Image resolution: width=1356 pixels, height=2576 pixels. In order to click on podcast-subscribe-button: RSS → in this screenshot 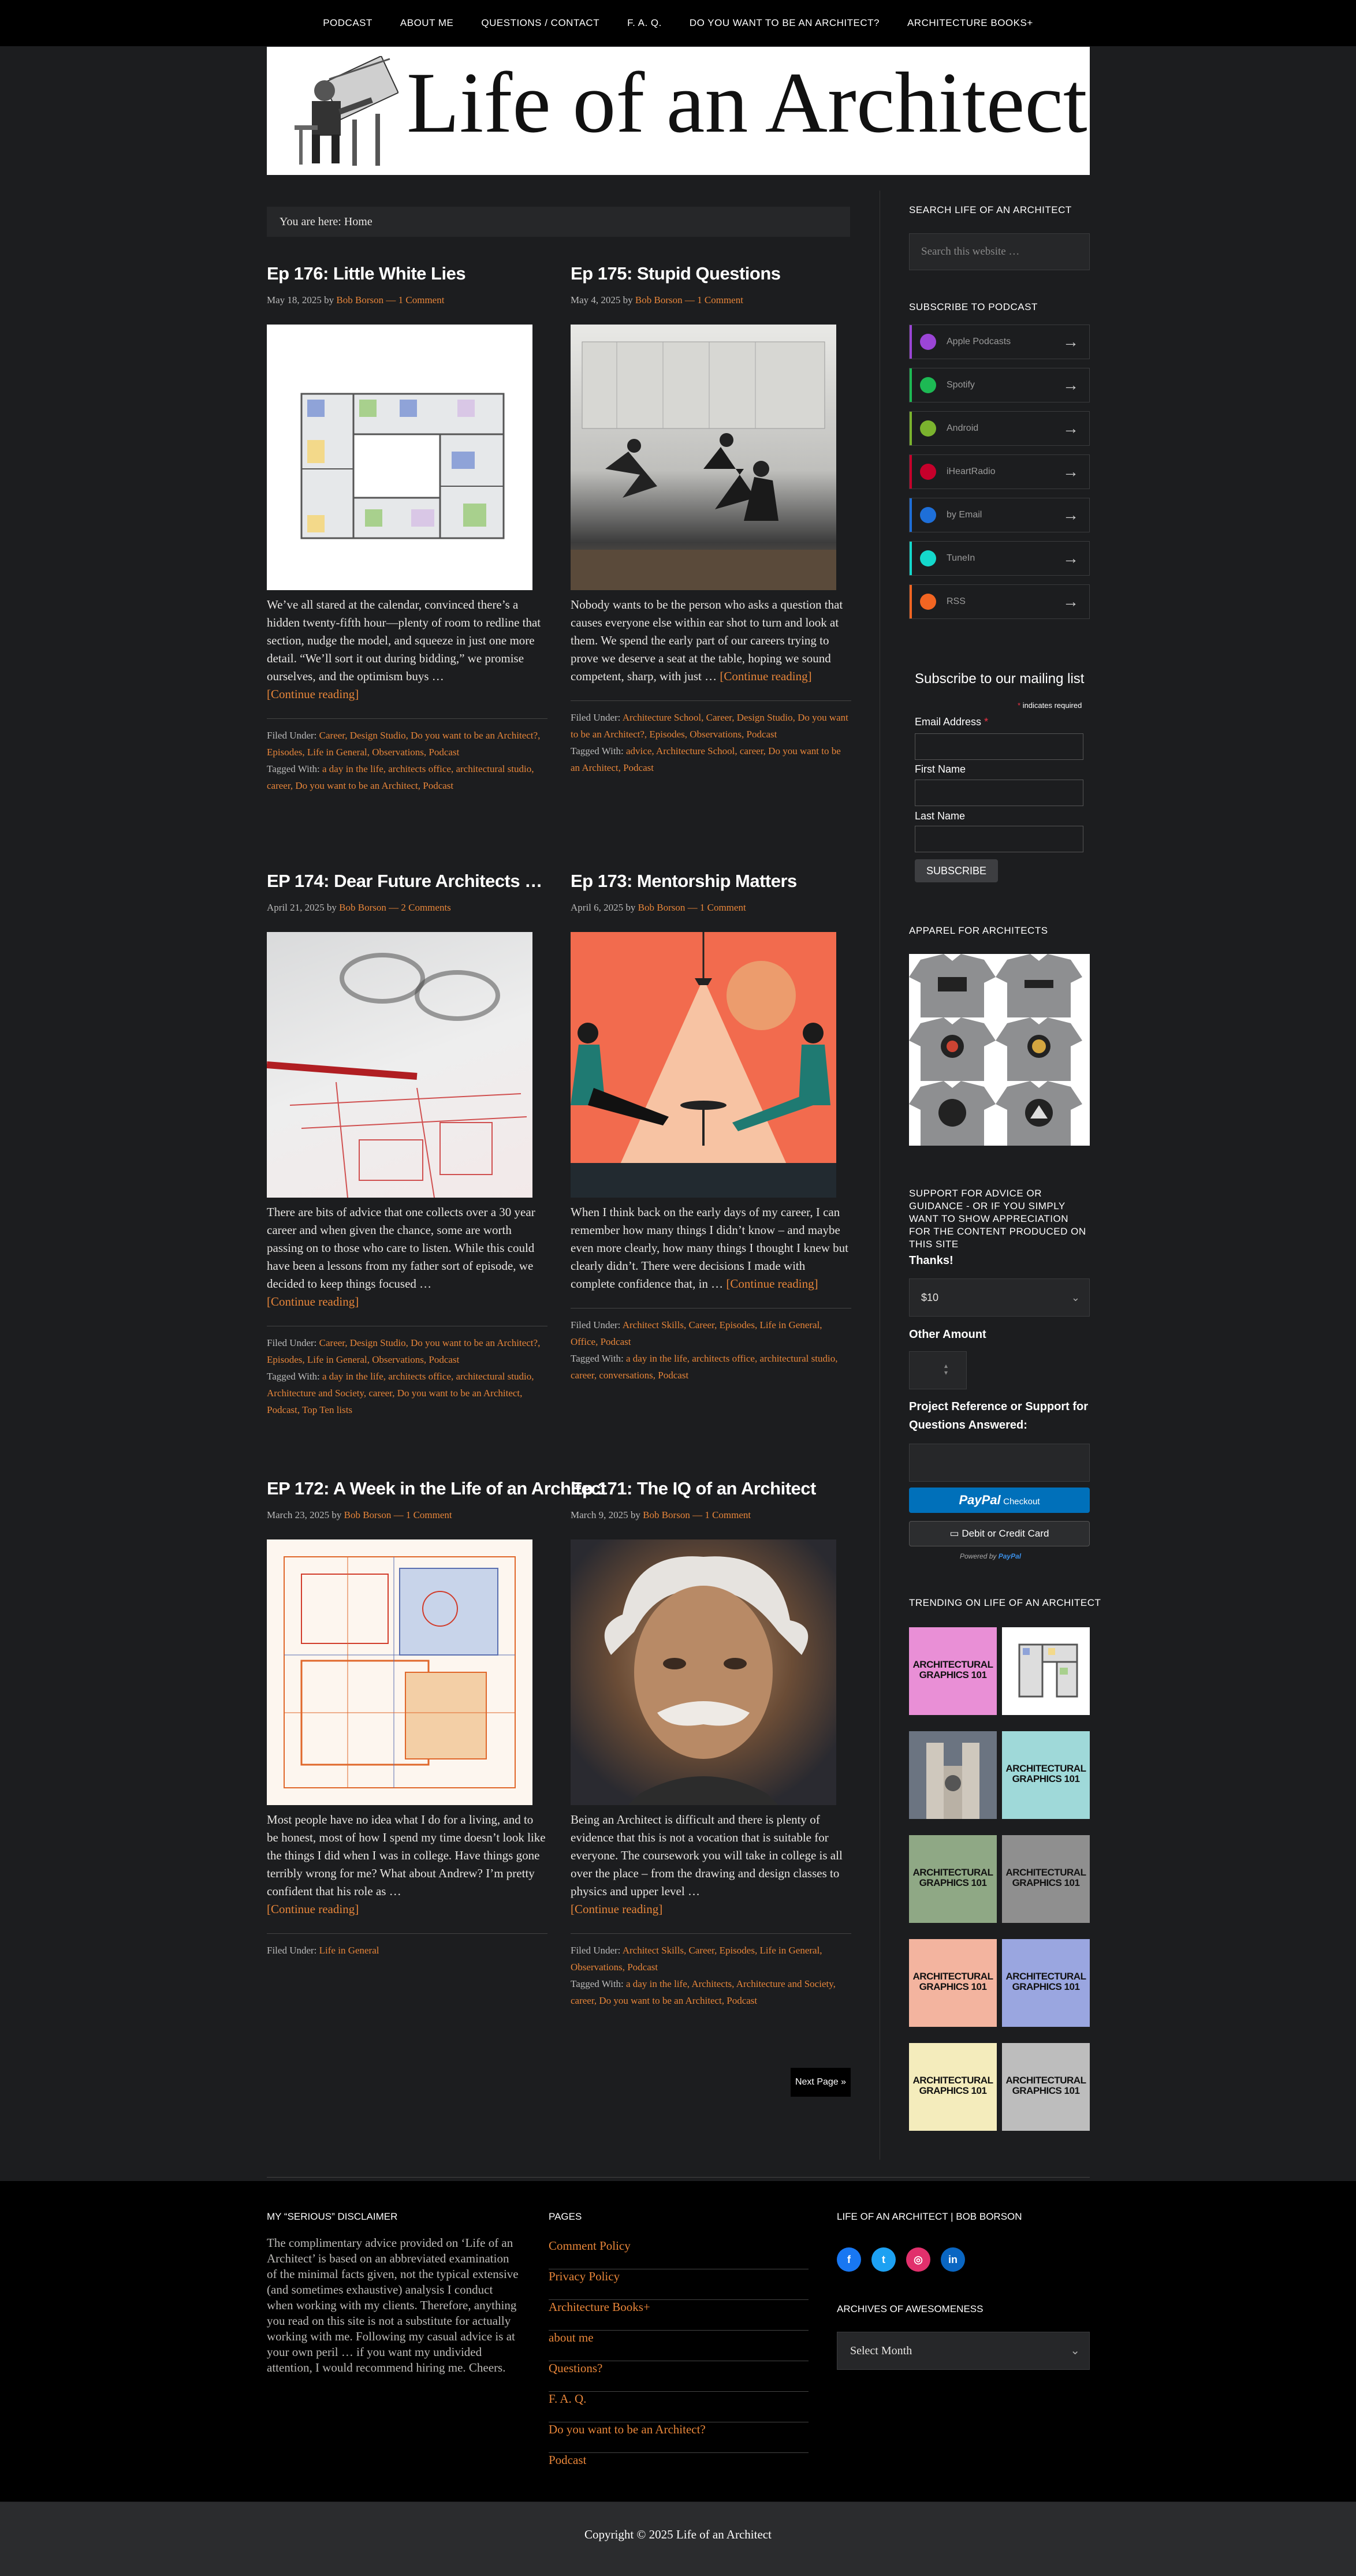, I will do `click(1000, 601)`.